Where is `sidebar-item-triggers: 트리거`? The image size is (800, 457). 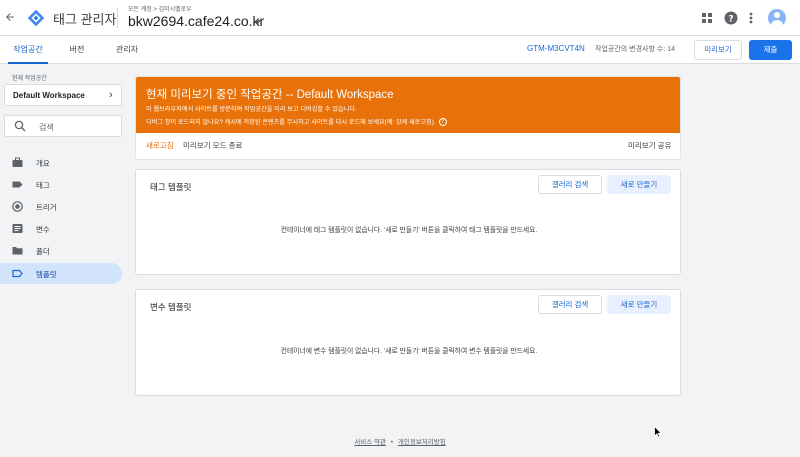 sidebar-item-triggers: 트리거 is located at coordinates (61, 206).